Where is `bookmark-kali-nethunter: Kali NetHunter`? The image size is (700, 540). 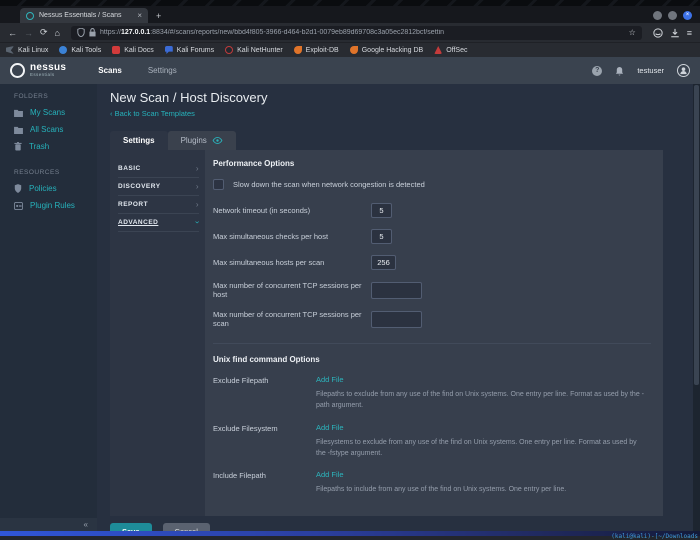 bookmark-kali-nethunter: Kali NetHunter is located at coordinates (254, 50).